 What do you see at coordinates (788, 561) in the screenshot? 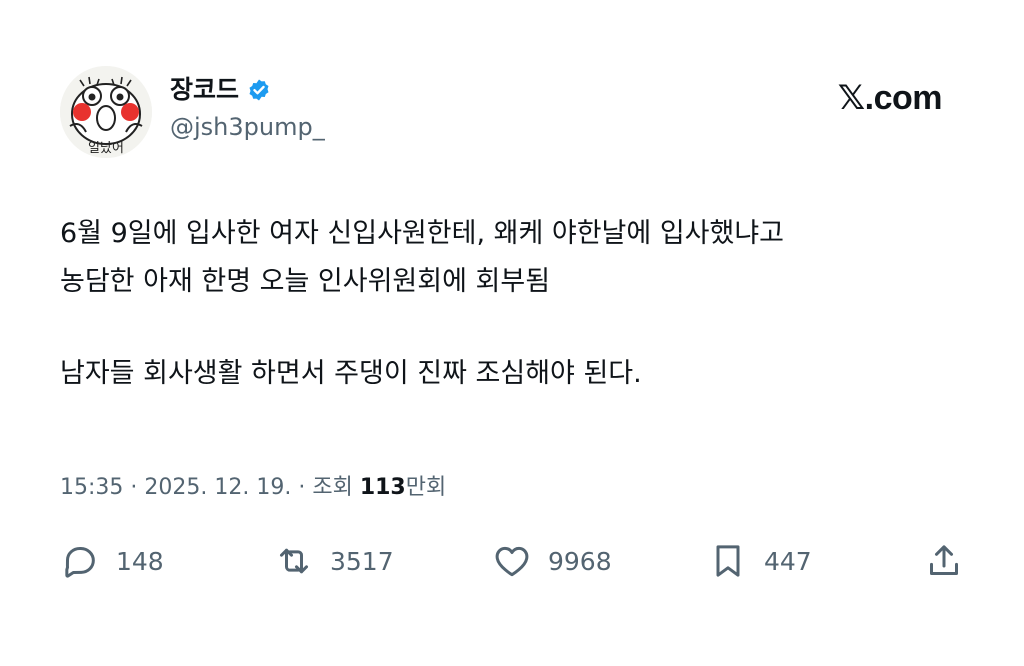
I see `bookmark-count: 447` at bounding box center [788, 561].